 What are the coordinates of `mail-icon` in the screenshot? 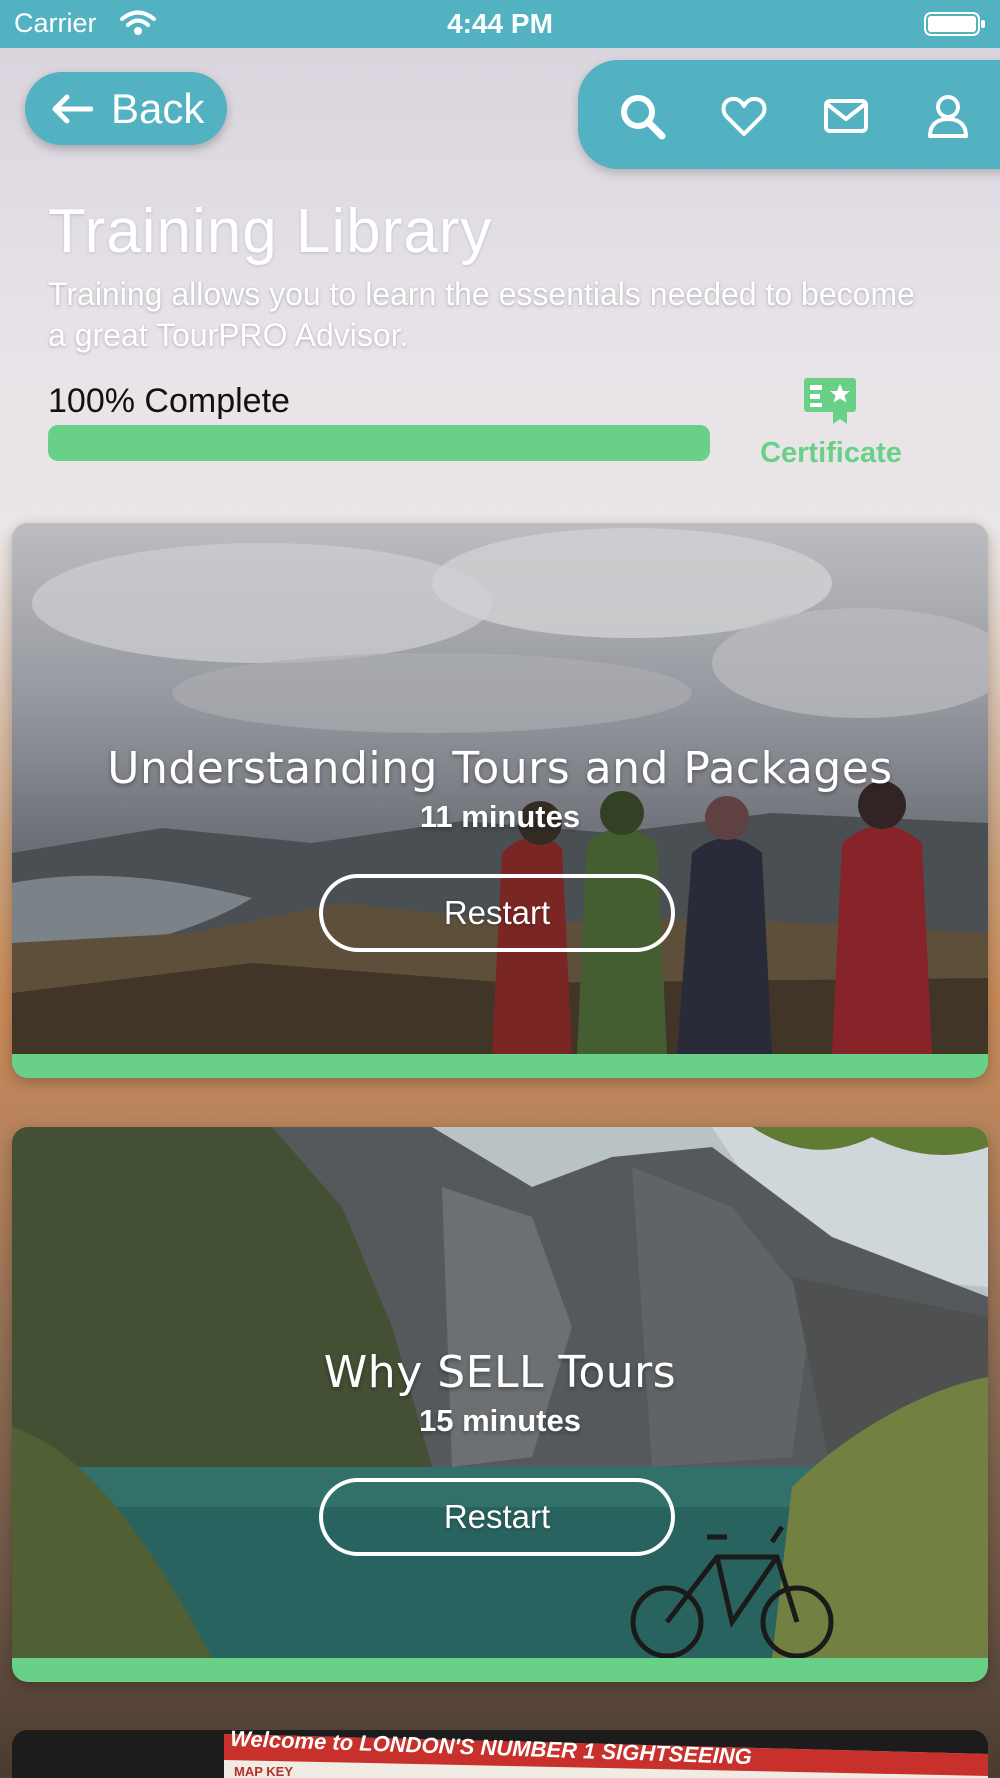 It's located at (846, 116).